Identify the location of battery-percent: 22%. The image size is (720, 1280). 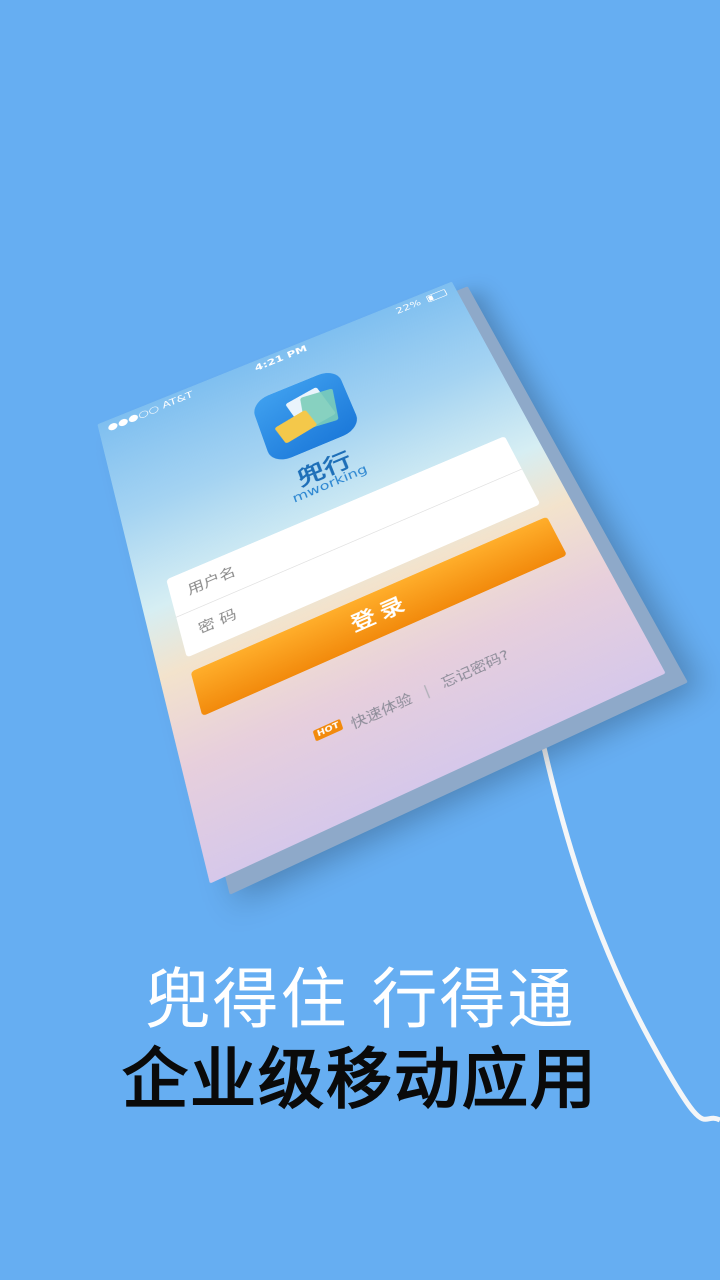
(408, 307).